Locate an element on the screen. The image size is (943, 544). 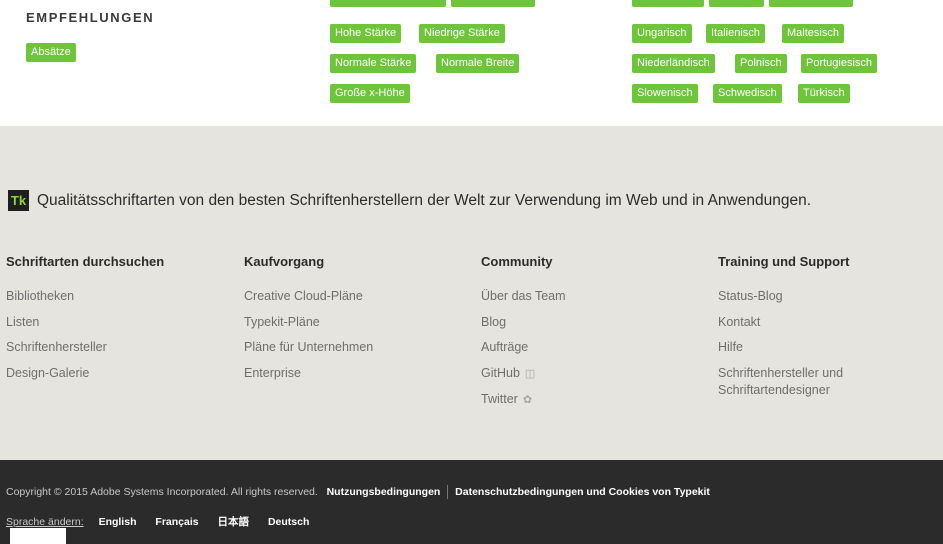
column-title: Community is located at coordinates (517, 261).